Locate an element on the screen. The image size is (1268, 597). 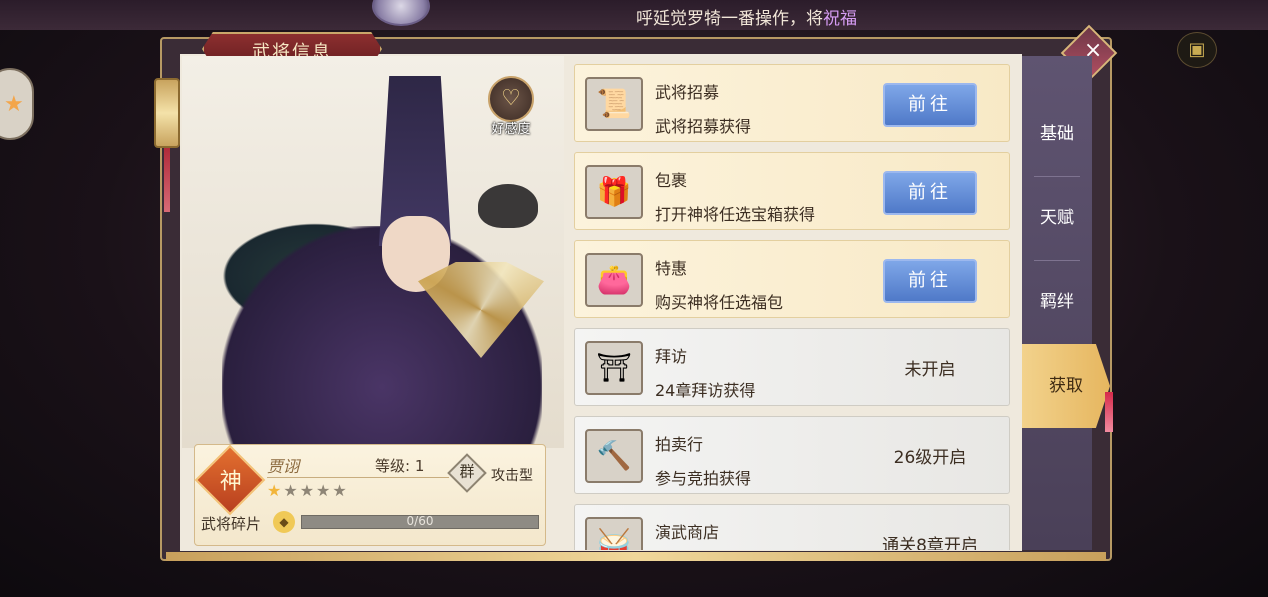
source-name: 演武商店 is located at coordinates (687, 532).